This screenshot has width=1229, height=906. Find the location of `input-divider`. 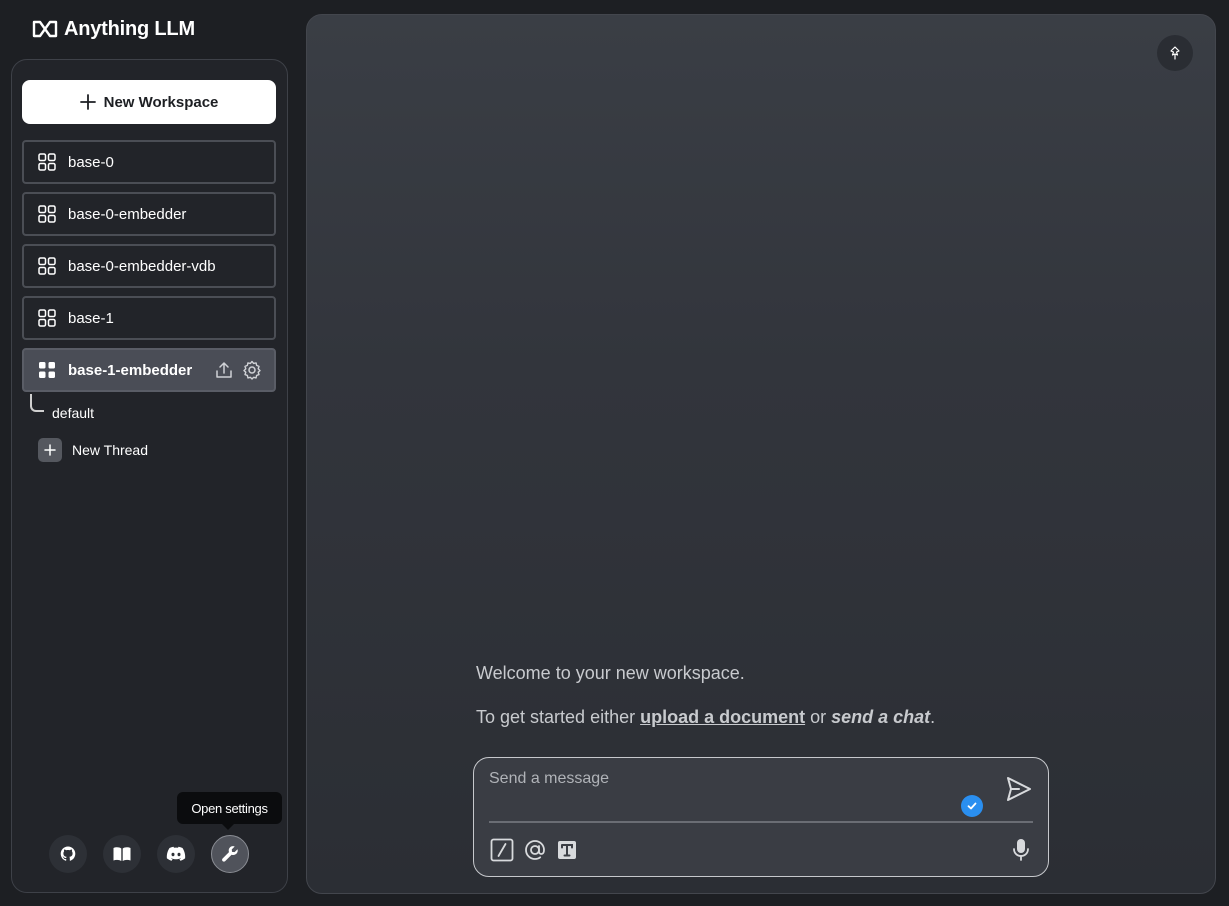

input-divider is located at coordinates (761, 822).